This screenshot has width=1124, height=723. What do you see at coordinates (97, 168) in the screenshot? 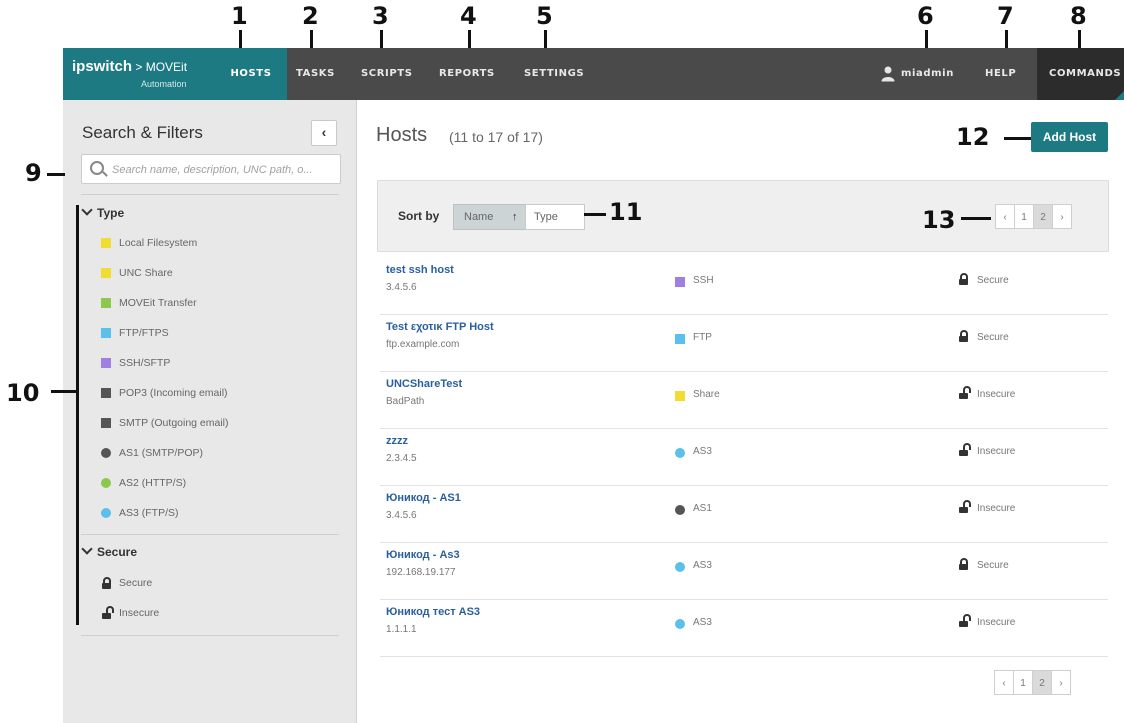
I see `search-icon` at bounding box center [97, 168].